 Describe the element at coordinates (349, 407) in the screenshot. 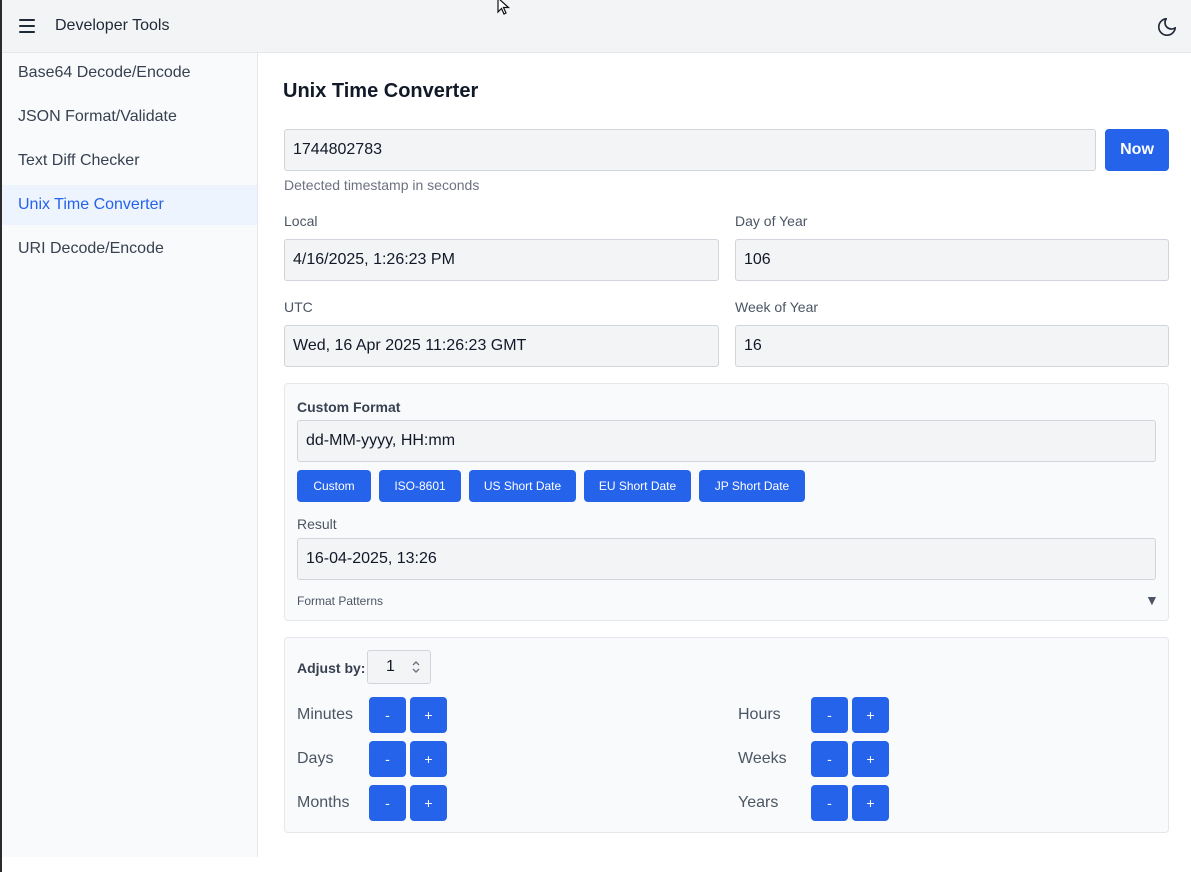

I see `custom-format-label: Custom Format` at that location.